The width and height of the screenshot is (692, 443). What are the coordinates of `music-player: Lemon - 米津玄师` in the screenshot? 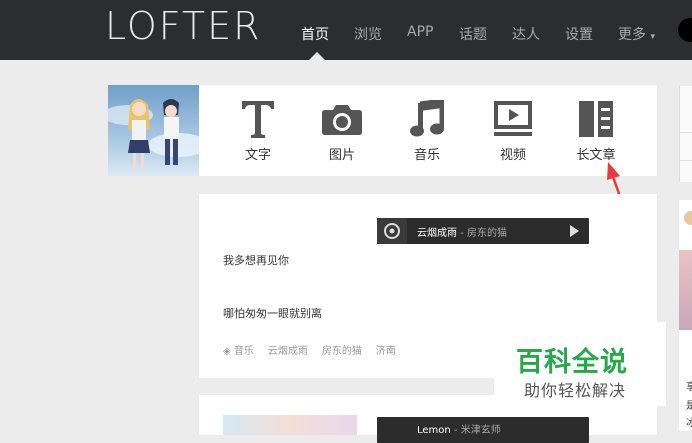 It's located at (483, 430).